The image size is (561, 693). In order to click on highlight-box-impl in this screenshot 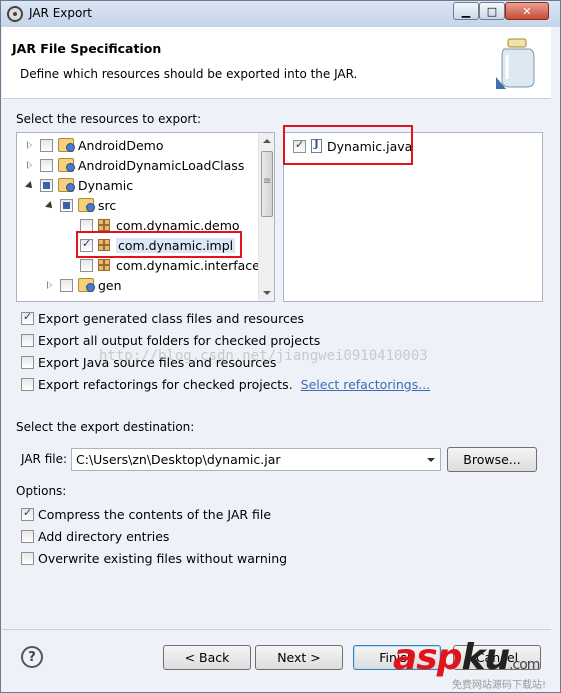, I will do `click(159, 244)`.